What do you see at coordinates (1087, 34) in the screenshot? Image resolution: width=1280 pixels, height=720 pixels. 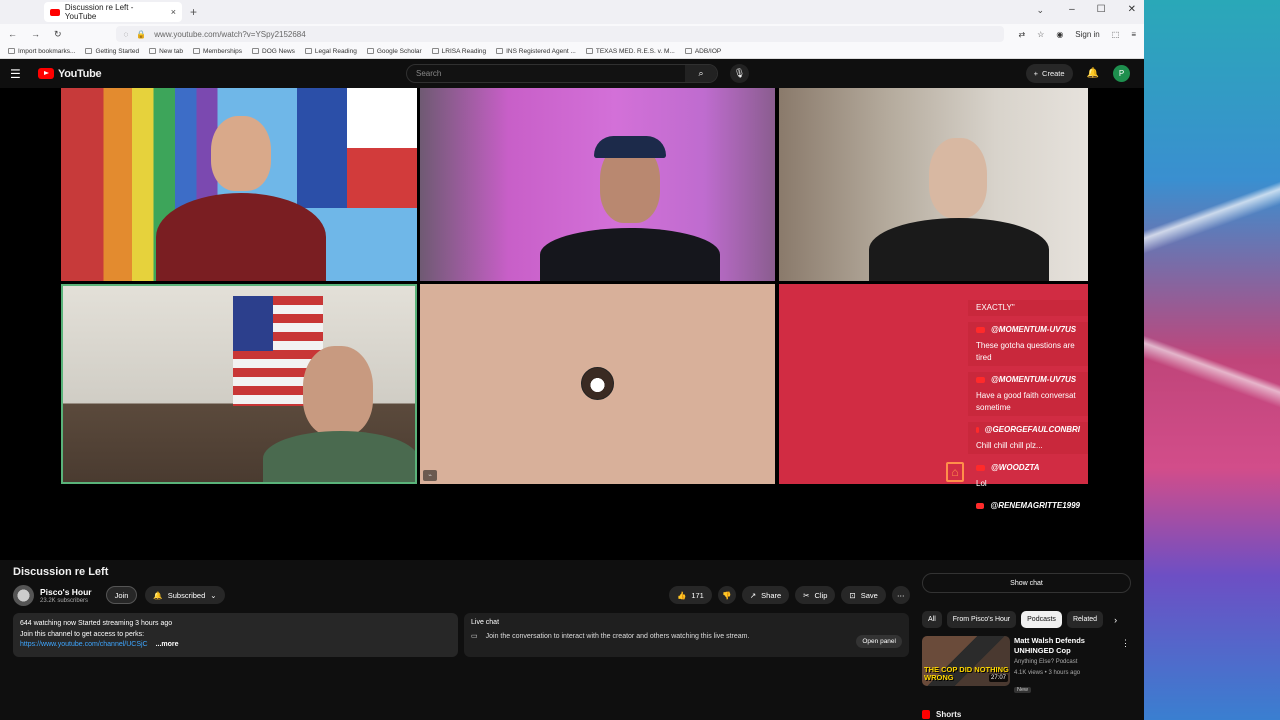 I see `sign-in-label: Sign in` at bounding box center [1087, 34].